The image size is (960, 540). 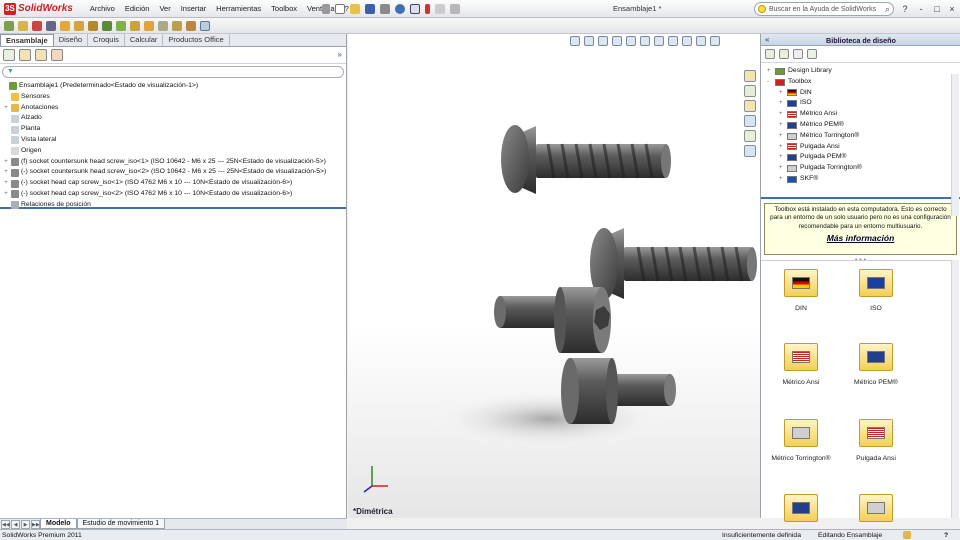 What do you see at coordinates (440, 9) in the screenshot?
I see `file-properties-icon` at bounding box center [440, 9].